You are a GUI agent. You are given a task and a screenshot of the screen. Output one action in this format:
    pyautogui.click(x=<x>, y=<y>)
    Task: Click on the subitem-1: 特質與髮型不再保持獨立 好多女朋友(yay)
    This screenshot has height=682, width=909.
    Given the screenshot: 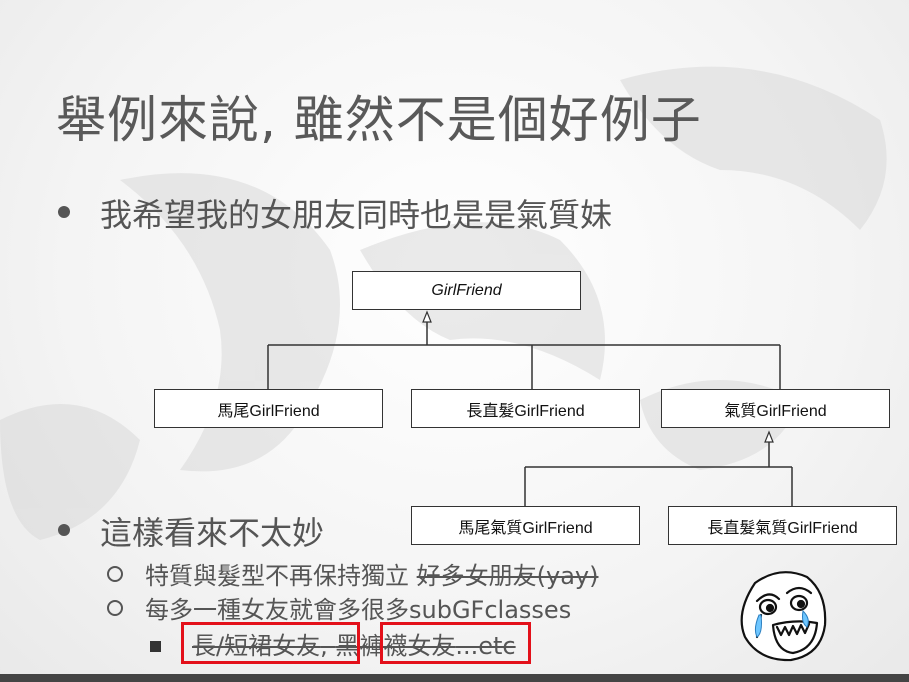 What is the action you would take?
    pyautogui.click(x=371, y=573)
    